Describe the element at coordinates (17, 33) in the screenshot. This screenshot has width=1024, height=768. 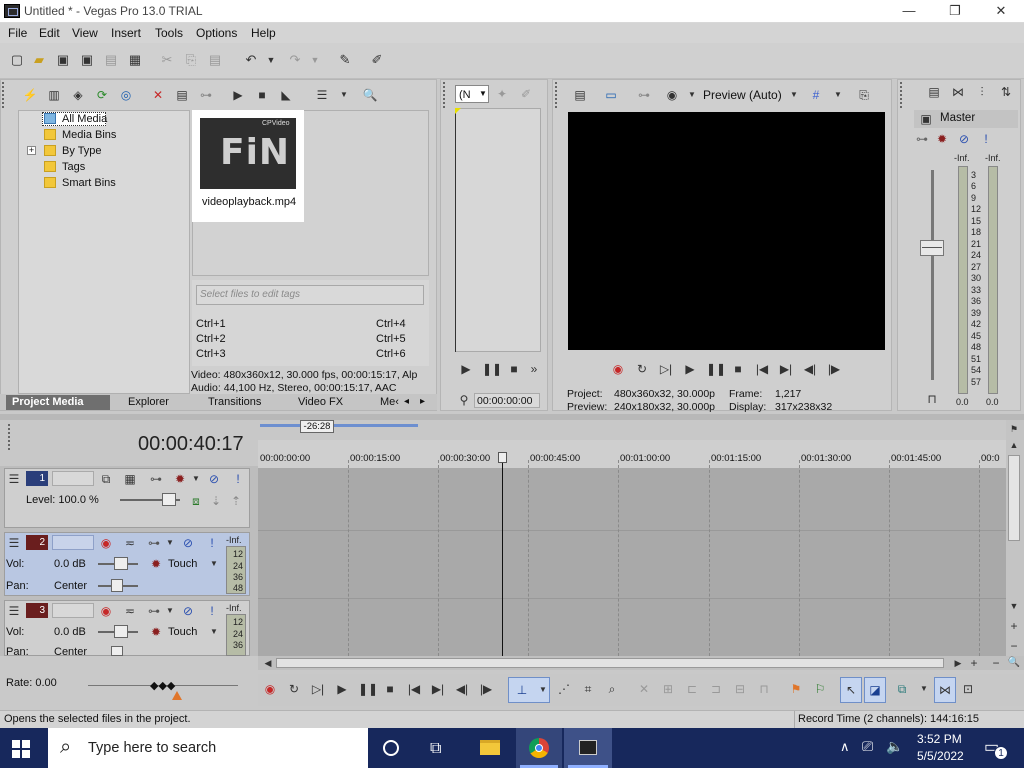
I see `menu-file: File` at that location.